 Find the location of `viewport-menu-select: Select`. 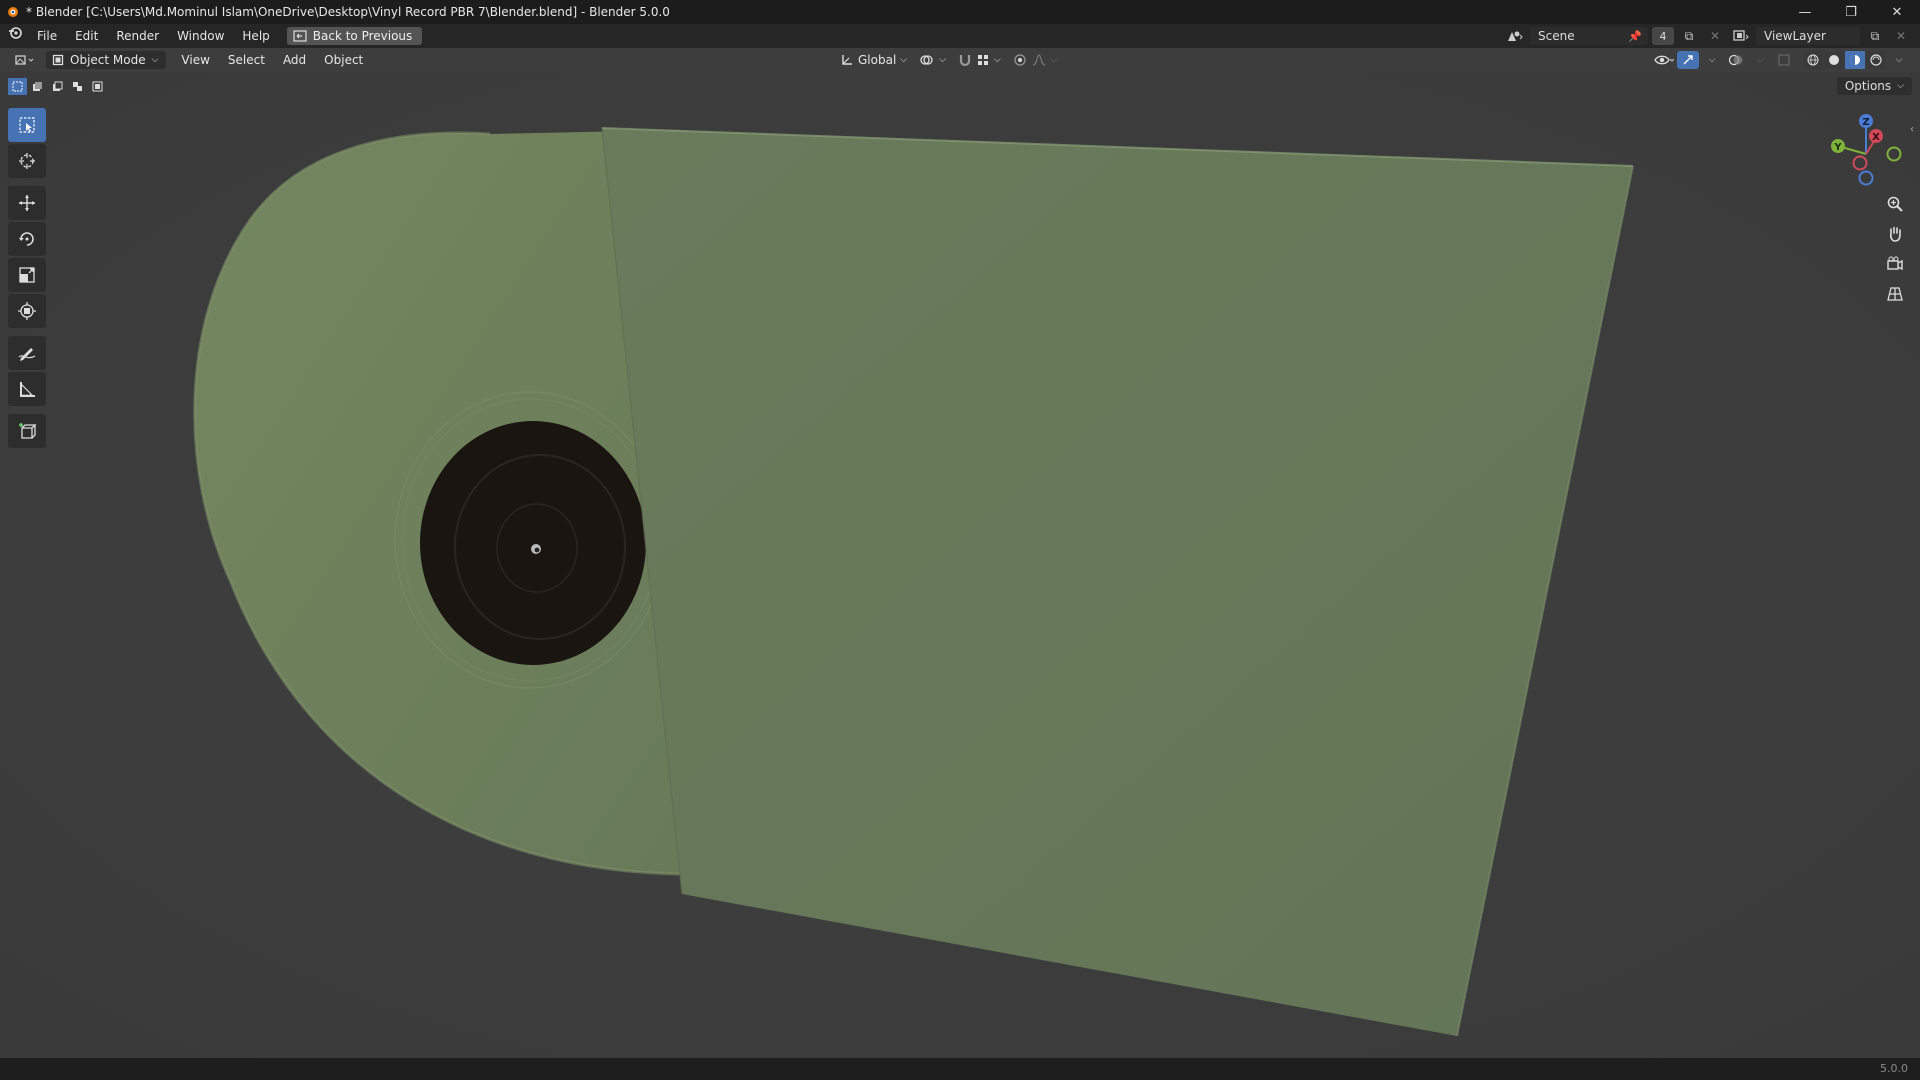

viewport-menu-select: Select is located at coordinates (246, 60).